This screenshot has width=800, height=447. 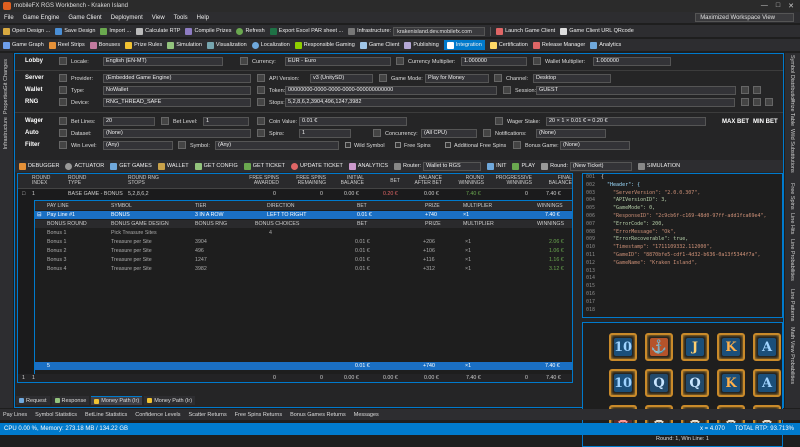 What do you see at coordinates (41, 18) in the screenshot?
I see `menu-game-engine: Game Engine` at bounding box center [41, 18].